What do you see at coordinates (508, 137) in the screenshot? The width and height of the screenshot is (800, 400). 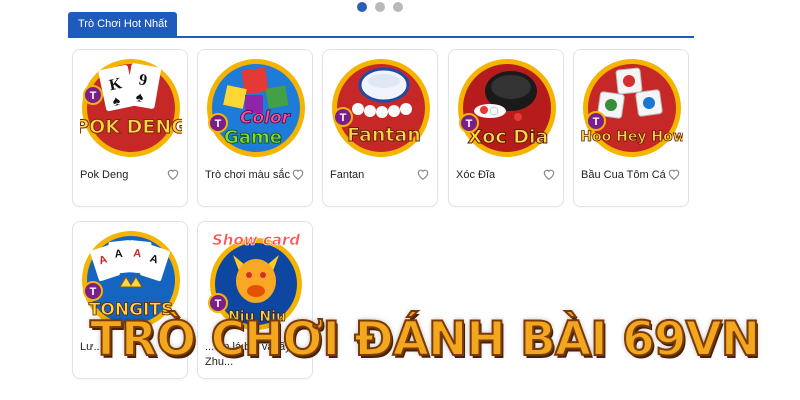 I see `xoc-dia-art-title: Xoc Dia` at bounding box center [508, 137].